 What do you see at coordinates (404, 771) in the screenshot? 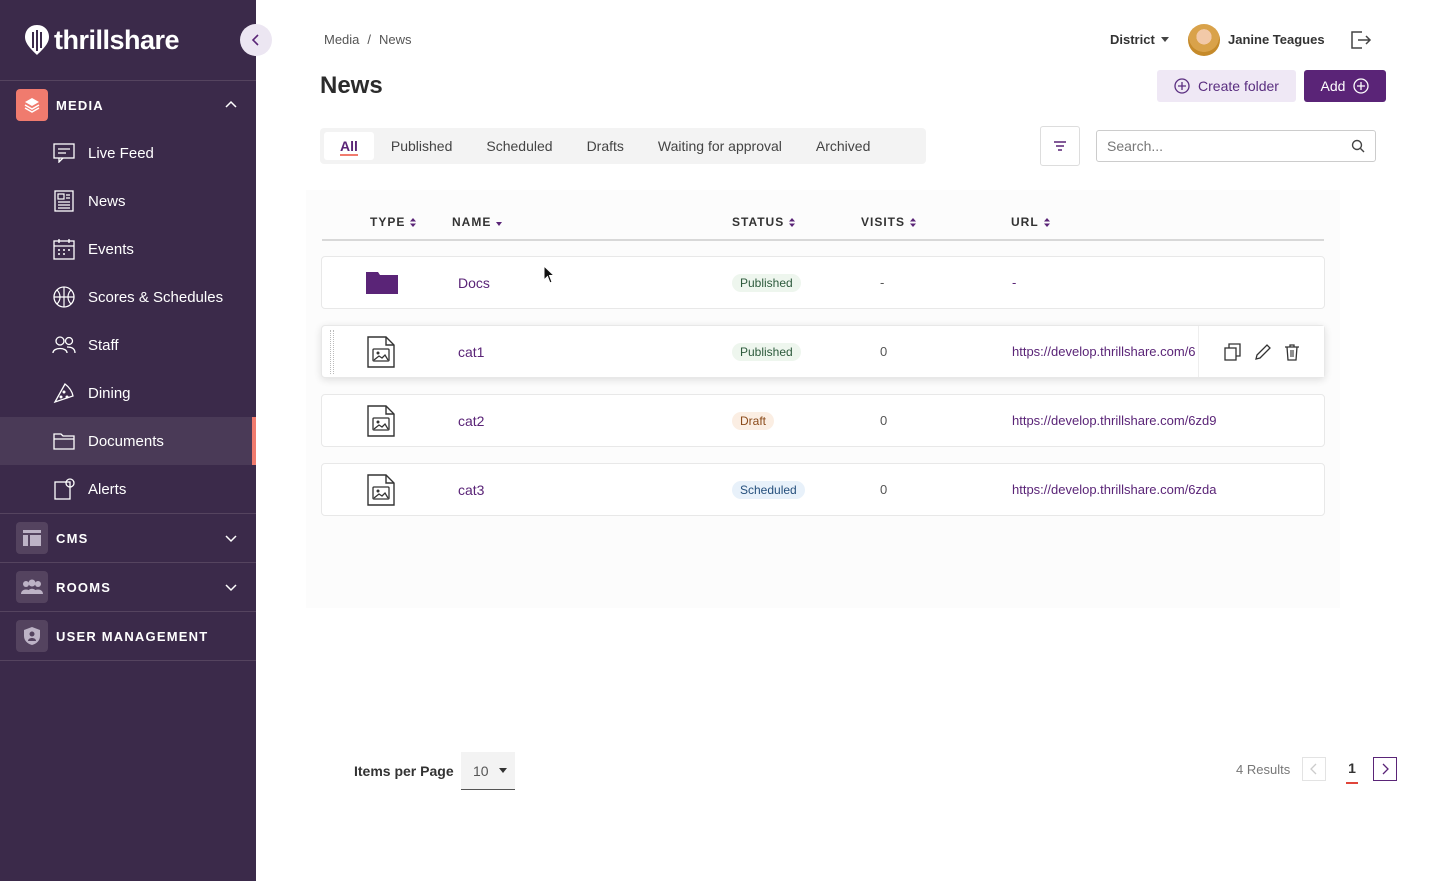
I see `items-per-page-label: Items per Page` at bounding box center [404, 771].